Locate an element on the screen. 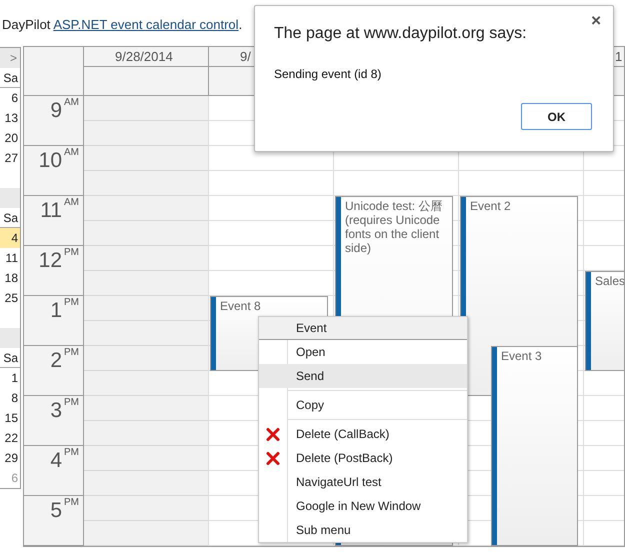 Image resolution: width=625 pixels, height=559 pixels. hour-label: 12$^{PM}$ is located at coordinates (54, 271).